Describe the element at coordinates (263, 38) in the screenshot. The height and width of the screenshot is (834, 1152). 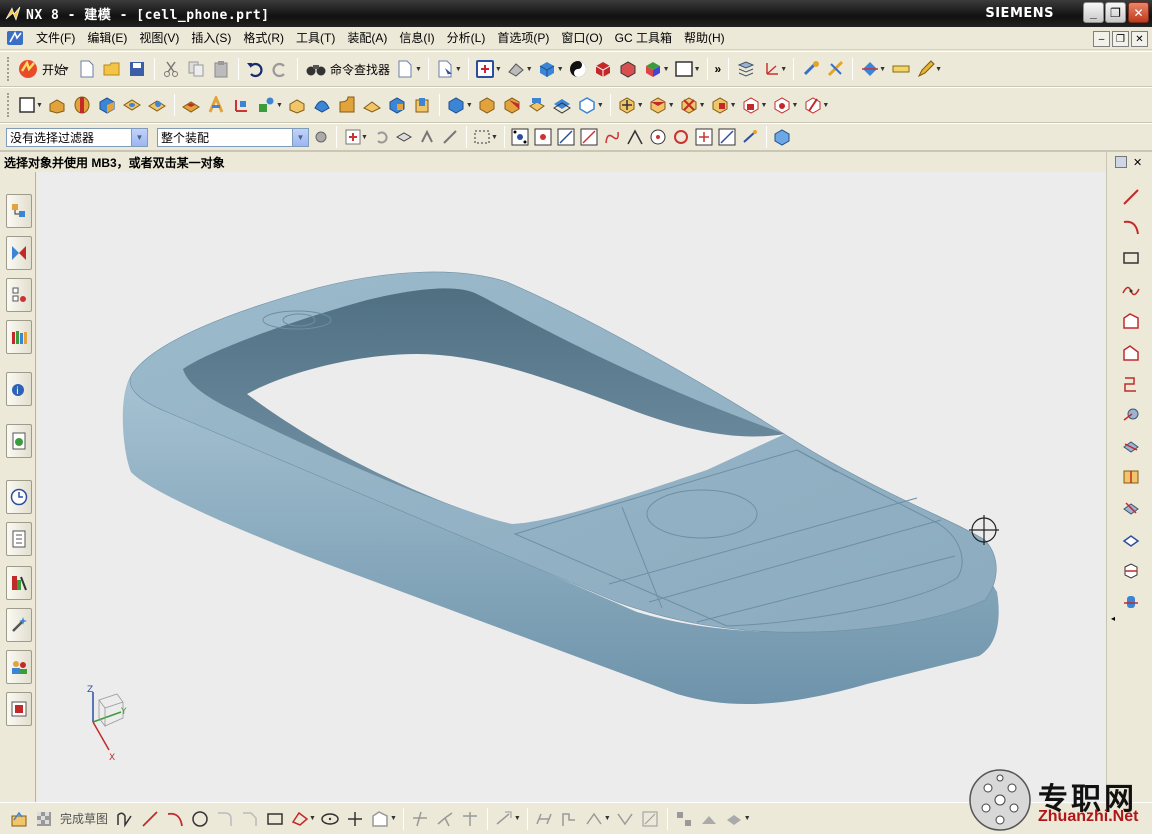
I see `menu-format: 格式(R)` at that location.